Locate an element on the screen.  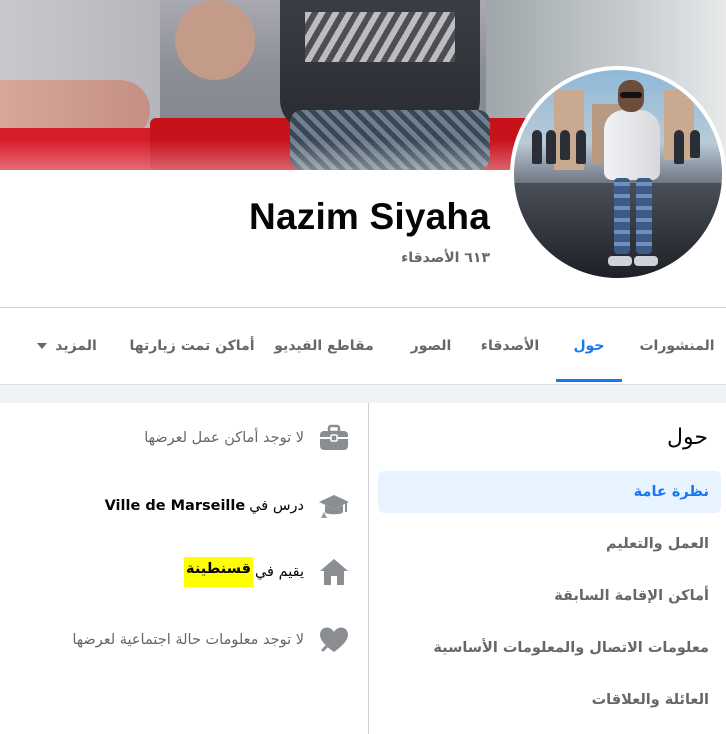
about-nav-family-relationships: العائلة والعلاقات is located at coordinates (549, 700).